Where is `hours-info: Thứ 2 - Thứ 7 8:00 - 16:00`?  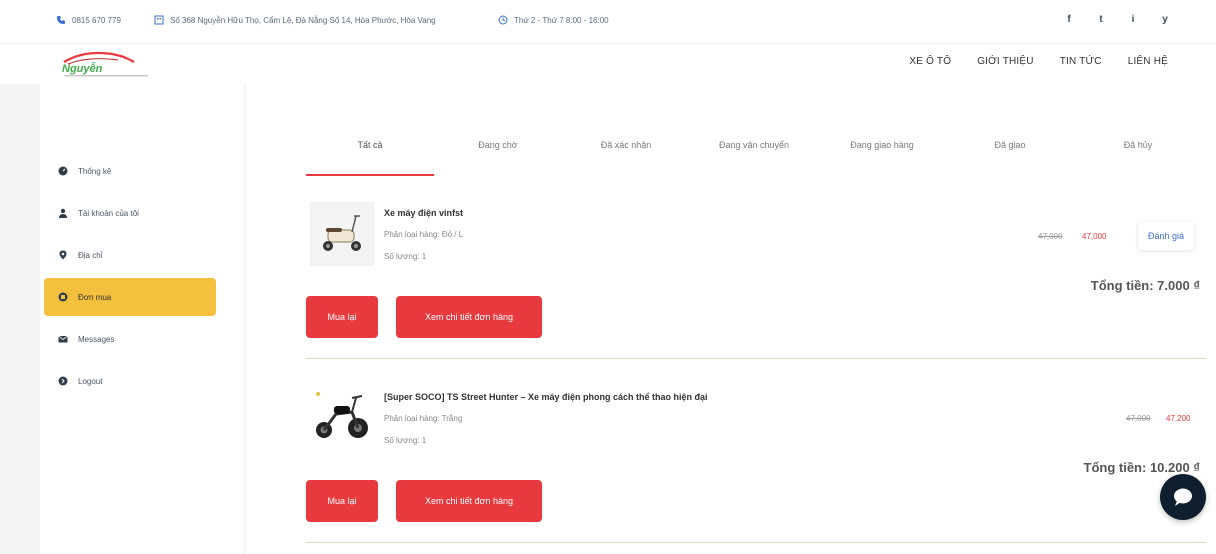
hours-info: Thứ 2 - Thứ 7 8:00 - 16:00 is located at coordinates (553, 20).